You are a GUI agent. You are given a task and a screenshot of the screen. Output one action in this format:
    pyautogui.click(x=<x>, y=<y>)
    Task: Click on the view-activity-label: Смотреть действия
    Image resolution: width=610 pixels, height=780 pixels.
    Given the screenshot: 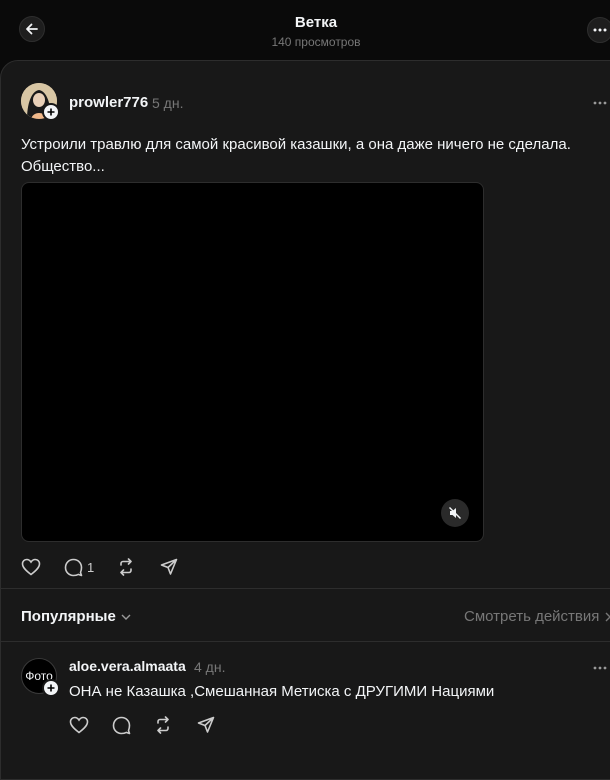 What is the action you would take?
    pyautogui.click(x=532, y=616)
    